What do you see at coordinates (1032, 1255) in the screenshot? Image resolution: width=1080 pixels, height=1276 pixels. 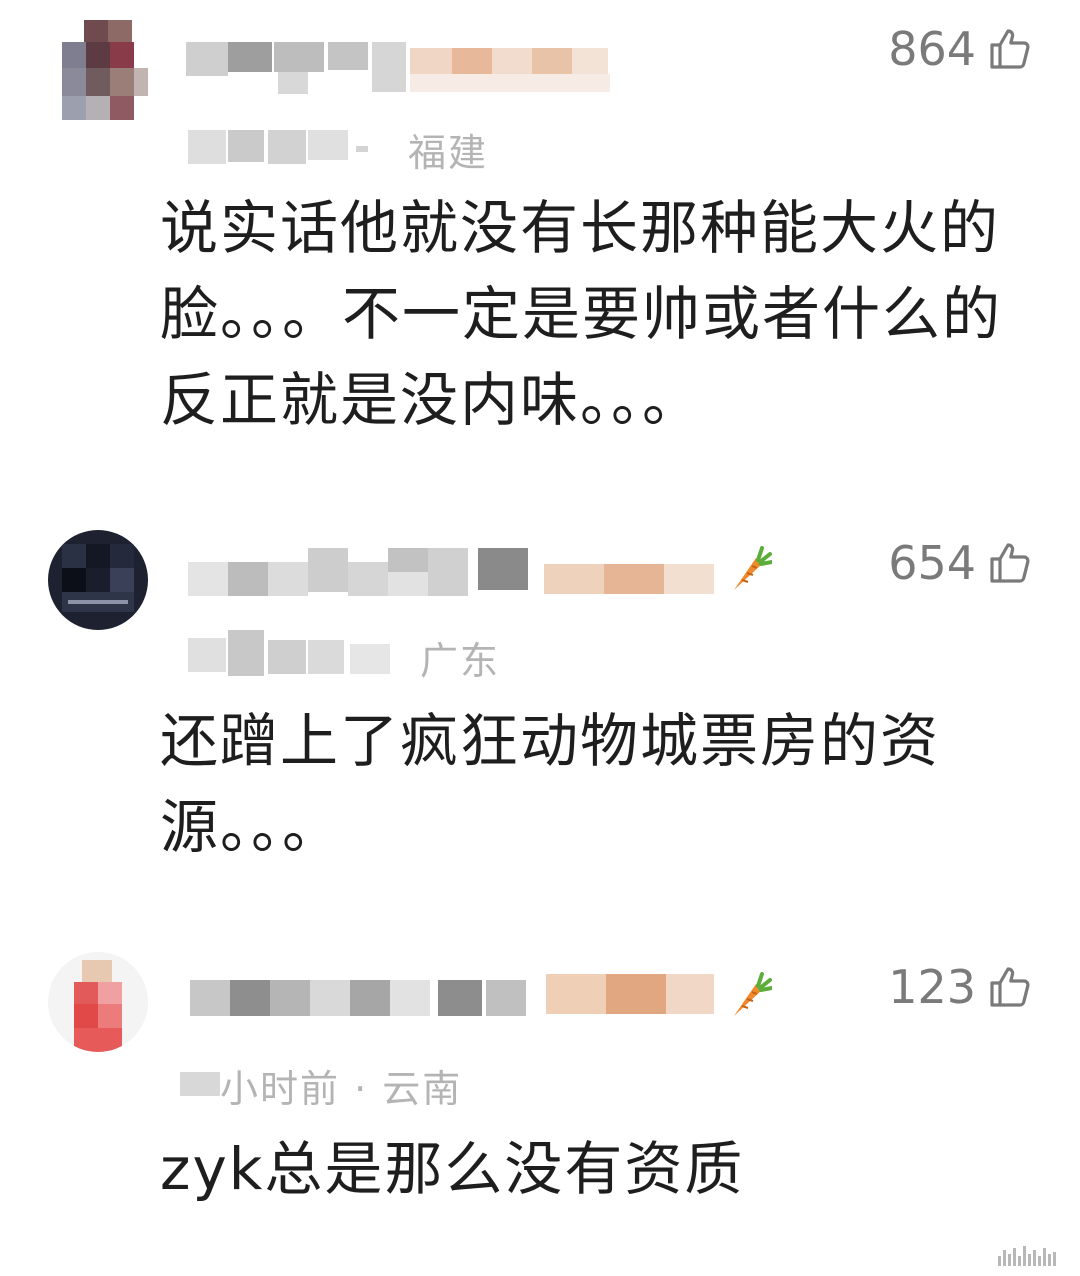 I see `watermark` at bounding box center [1032, 1255].